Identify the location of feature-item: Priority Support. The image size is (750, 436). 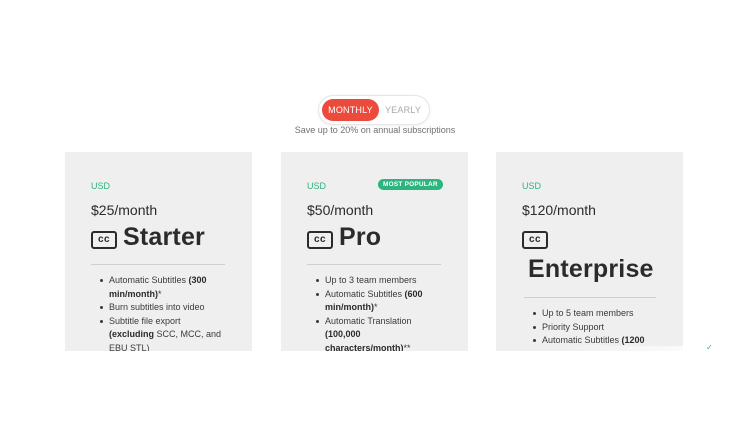
(594, 328).